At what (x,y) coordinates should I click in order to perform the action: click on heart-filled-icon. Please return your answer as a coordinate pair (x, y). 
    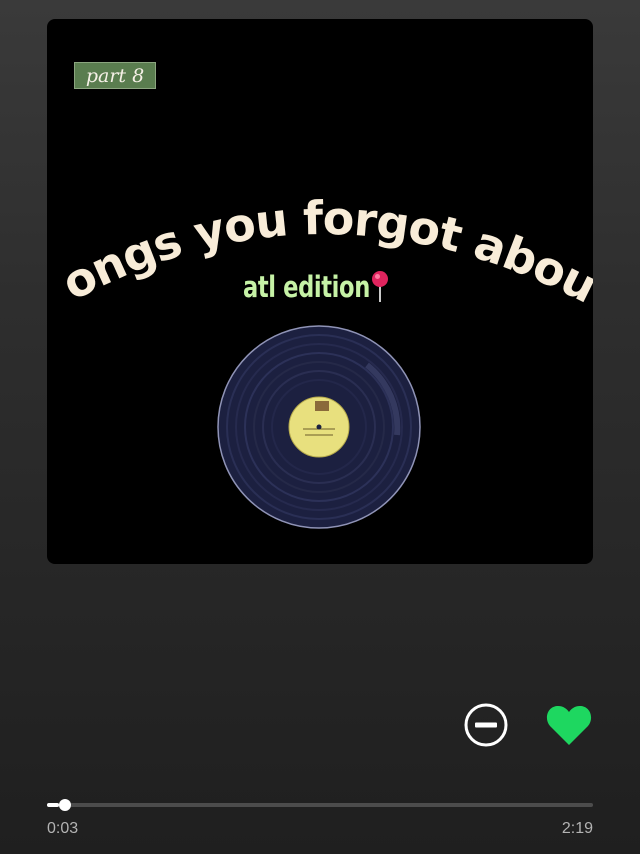
    Looking at the image, I should click on (569, 725).